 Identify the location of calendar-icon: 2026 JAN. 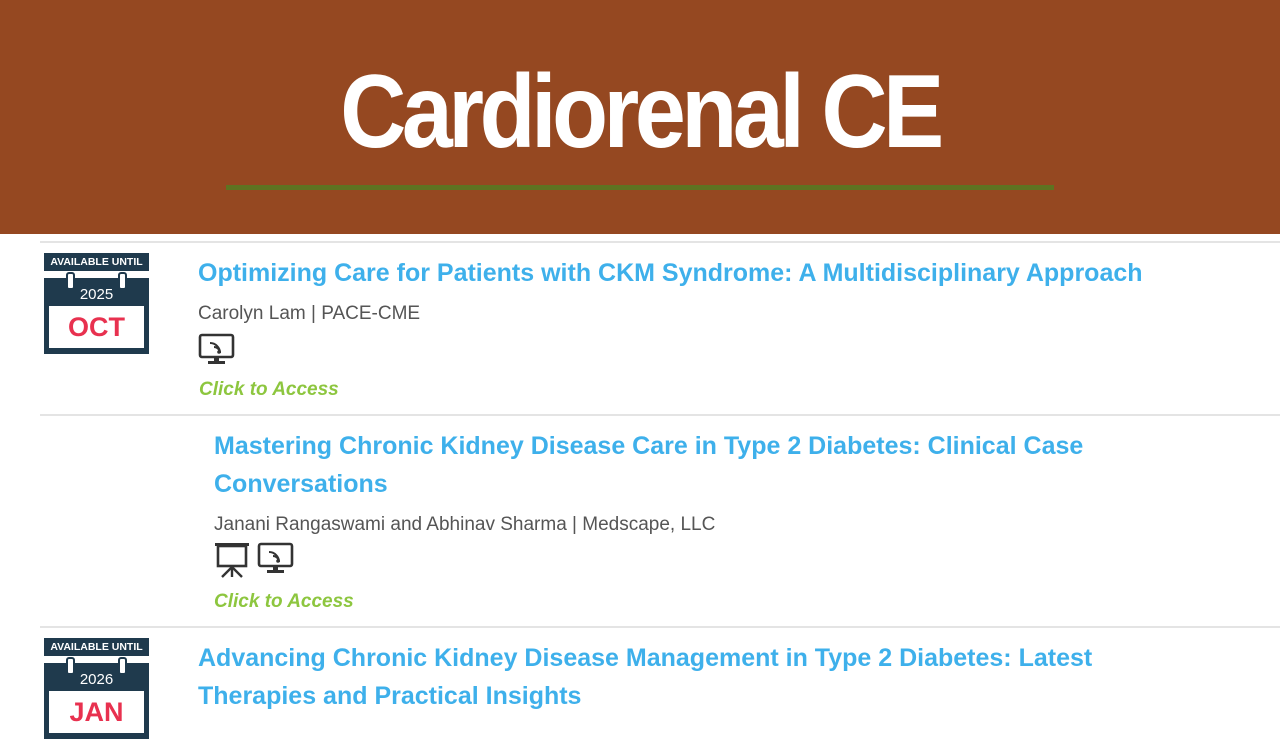
(96, 698).